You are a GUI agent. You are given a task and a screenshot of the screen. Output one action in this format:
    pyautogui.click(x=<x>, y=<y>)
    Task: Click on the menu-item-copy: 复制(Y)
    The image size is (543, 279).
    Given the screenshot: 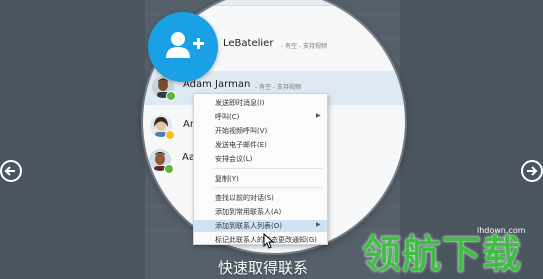 What is the action you would take?
    pyautogui.click(x=260, y=179)
    